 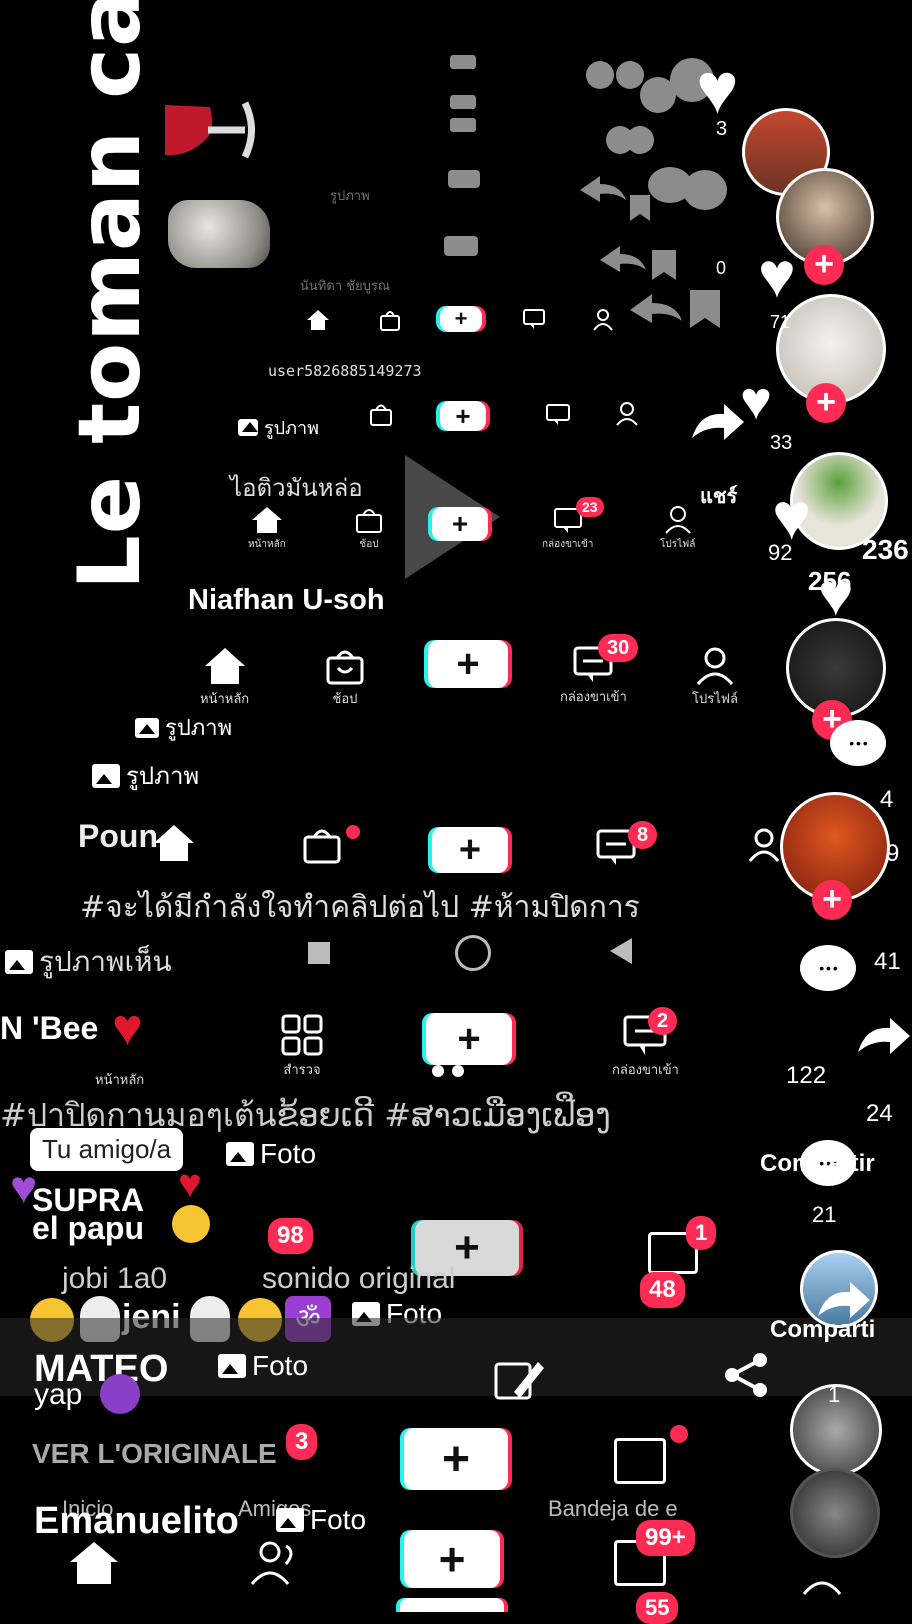 I want to click on create-plus-button-partial, so click(x=452, y=1605).